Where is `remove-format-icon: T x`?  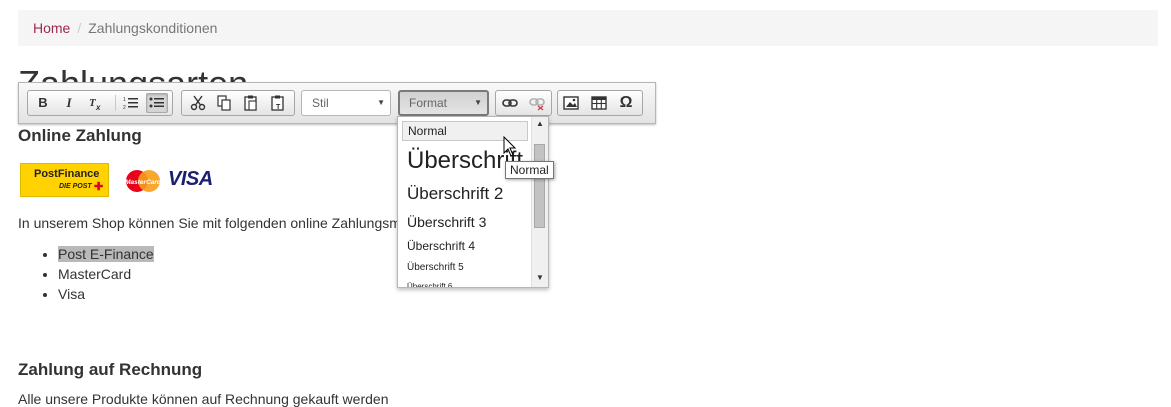 remove-format-icon: T x is located at coordinates (95, 104).